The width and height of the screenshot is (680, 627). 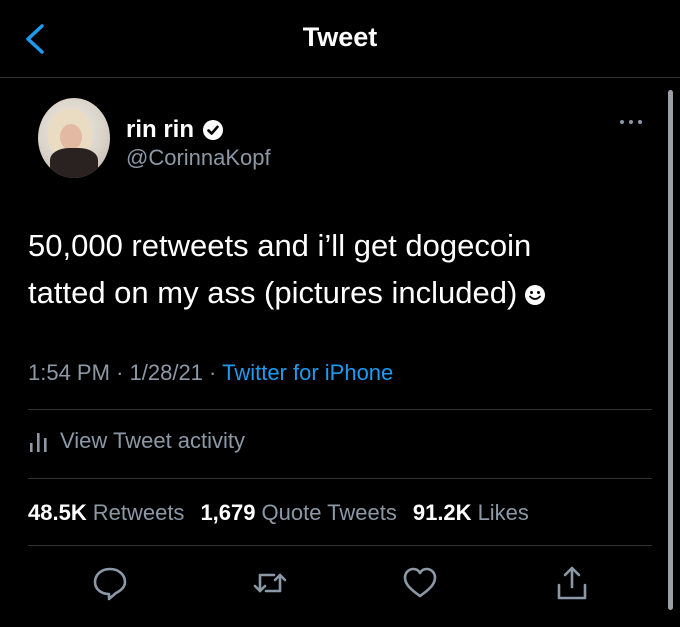 I want to click on view-activity-link: View Tweet activity, so click(x=136, y=441).